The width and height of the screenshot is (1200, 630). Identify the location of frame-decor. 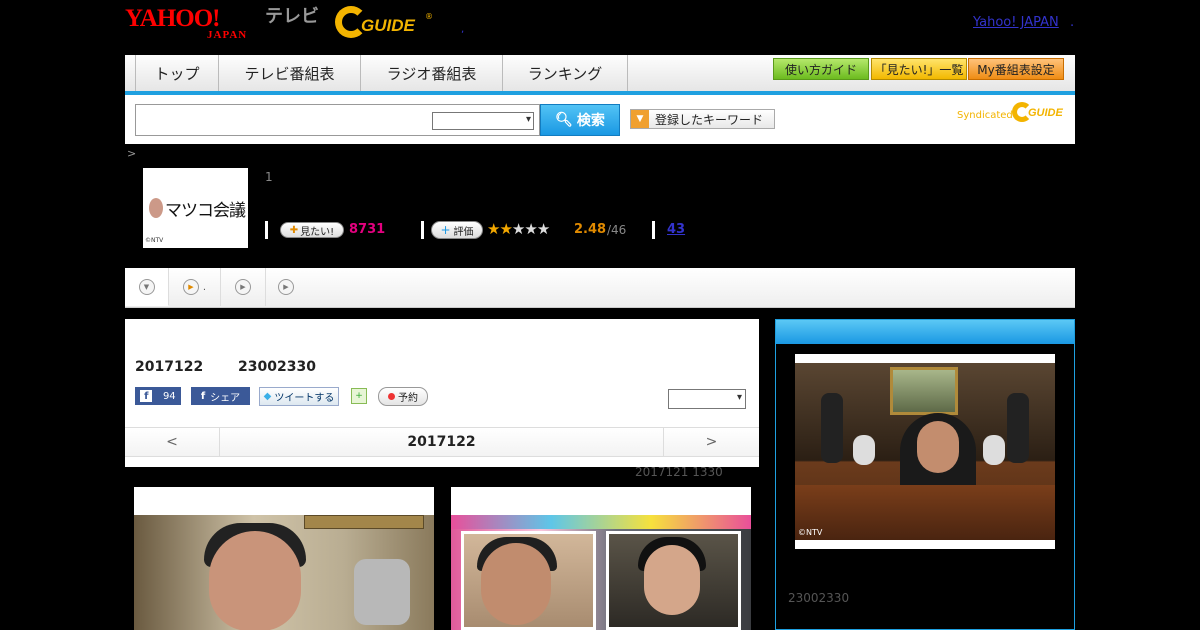
(364, 522).